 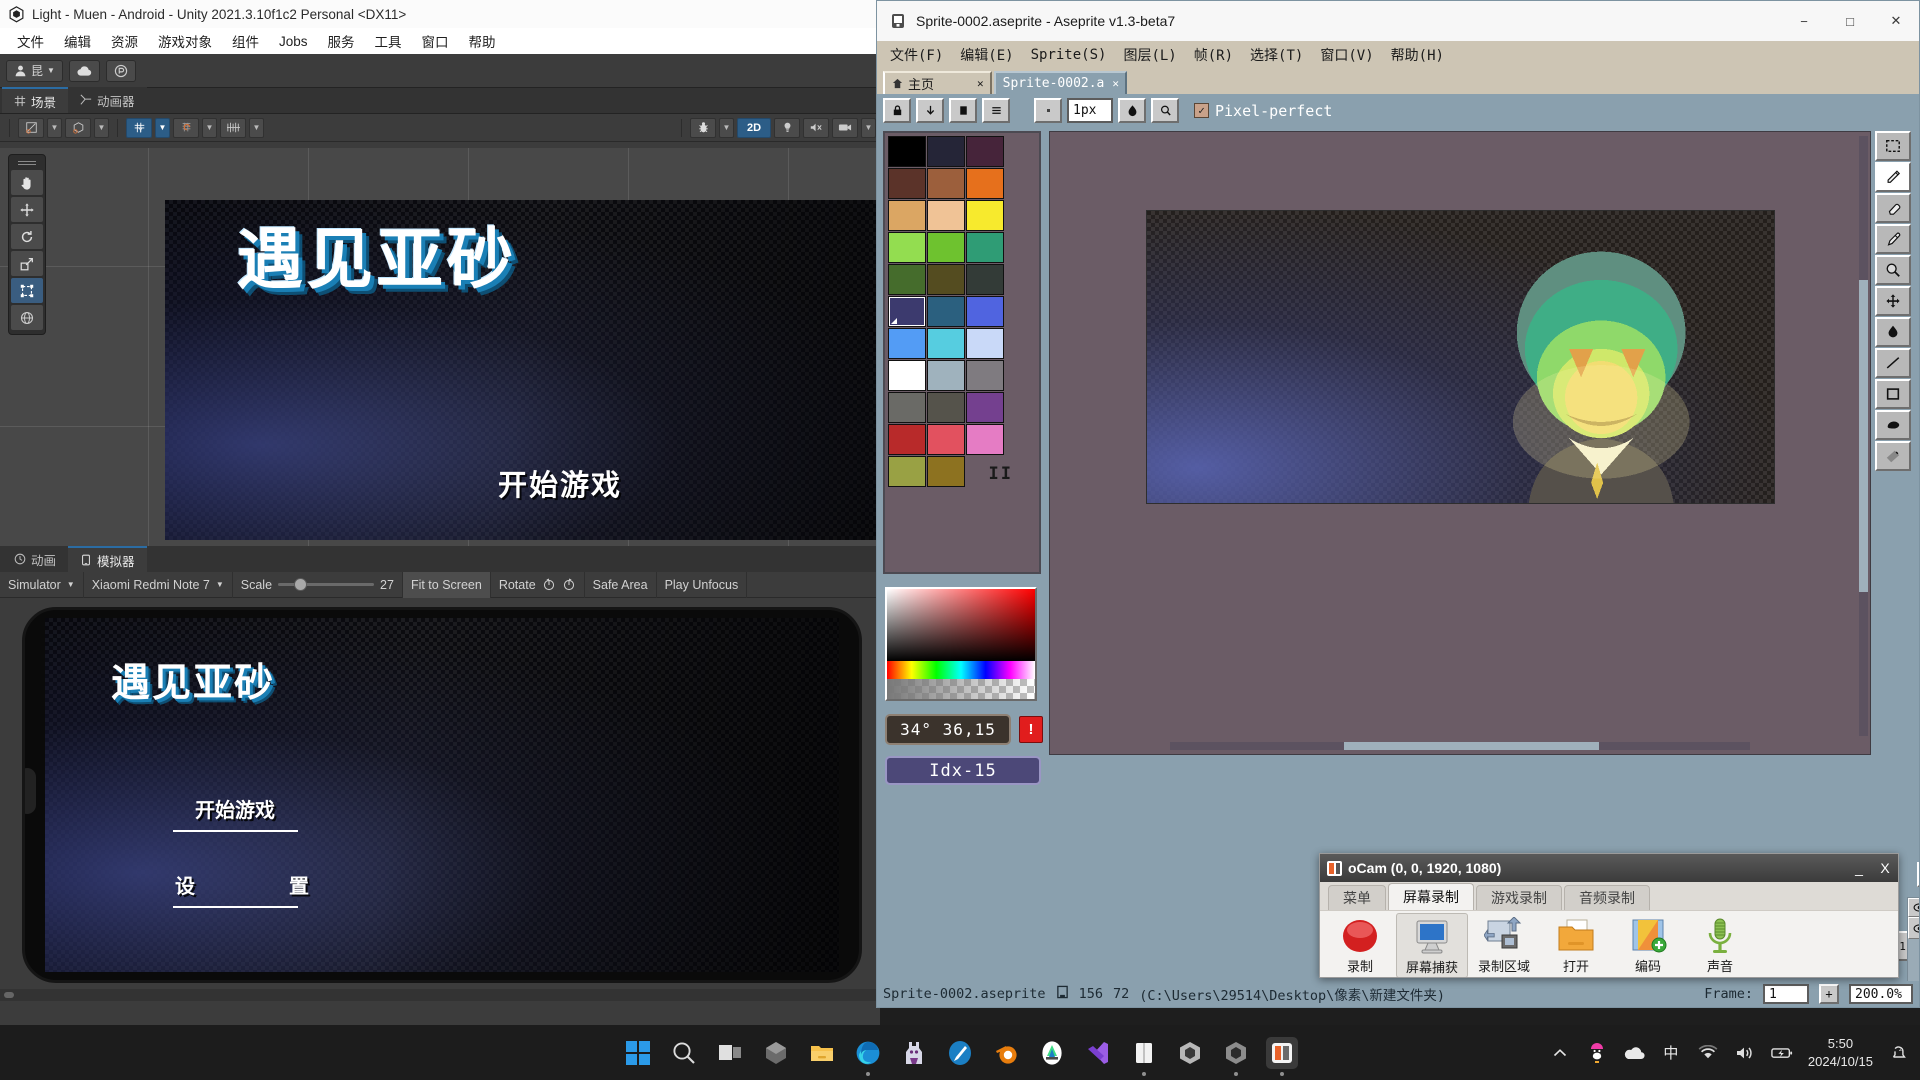 What do you see at coordinates (1417, 55) in the screenshot?
I see `aseprite-menu-help: 帮助(H)` at bounding box center [1417, 55].